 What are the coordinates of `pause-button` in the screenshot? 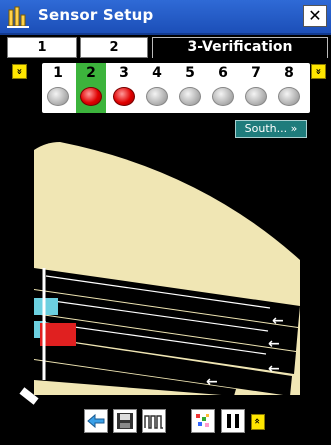 It's located at (233, 421).